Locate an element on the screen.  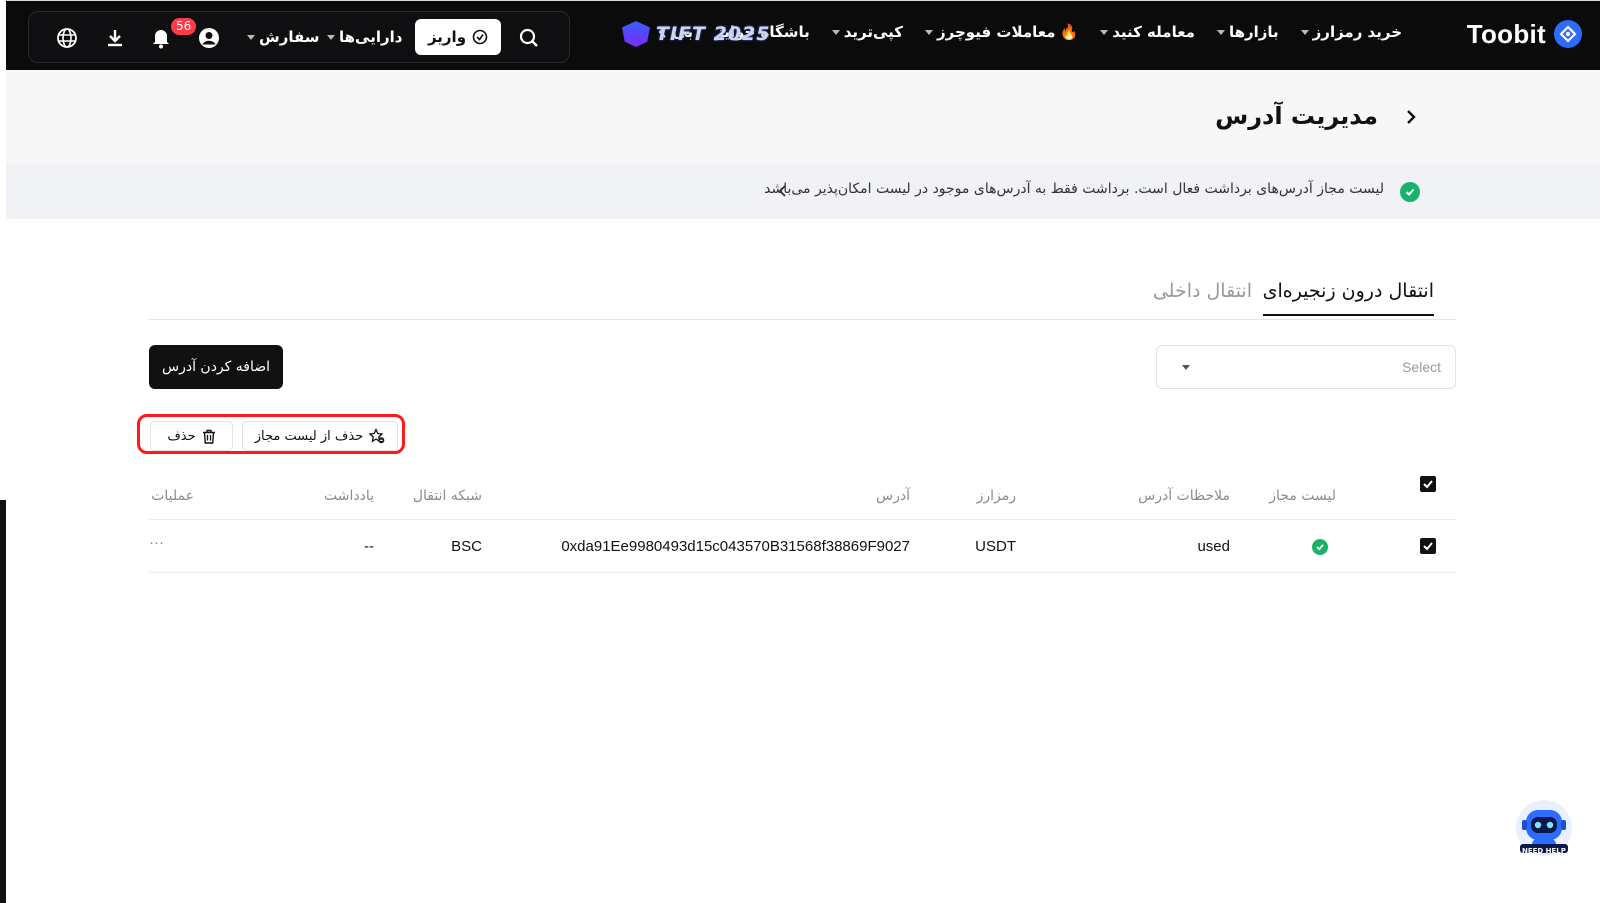
assets-label: دارایی‌ها is located at coordinates (371, 37).